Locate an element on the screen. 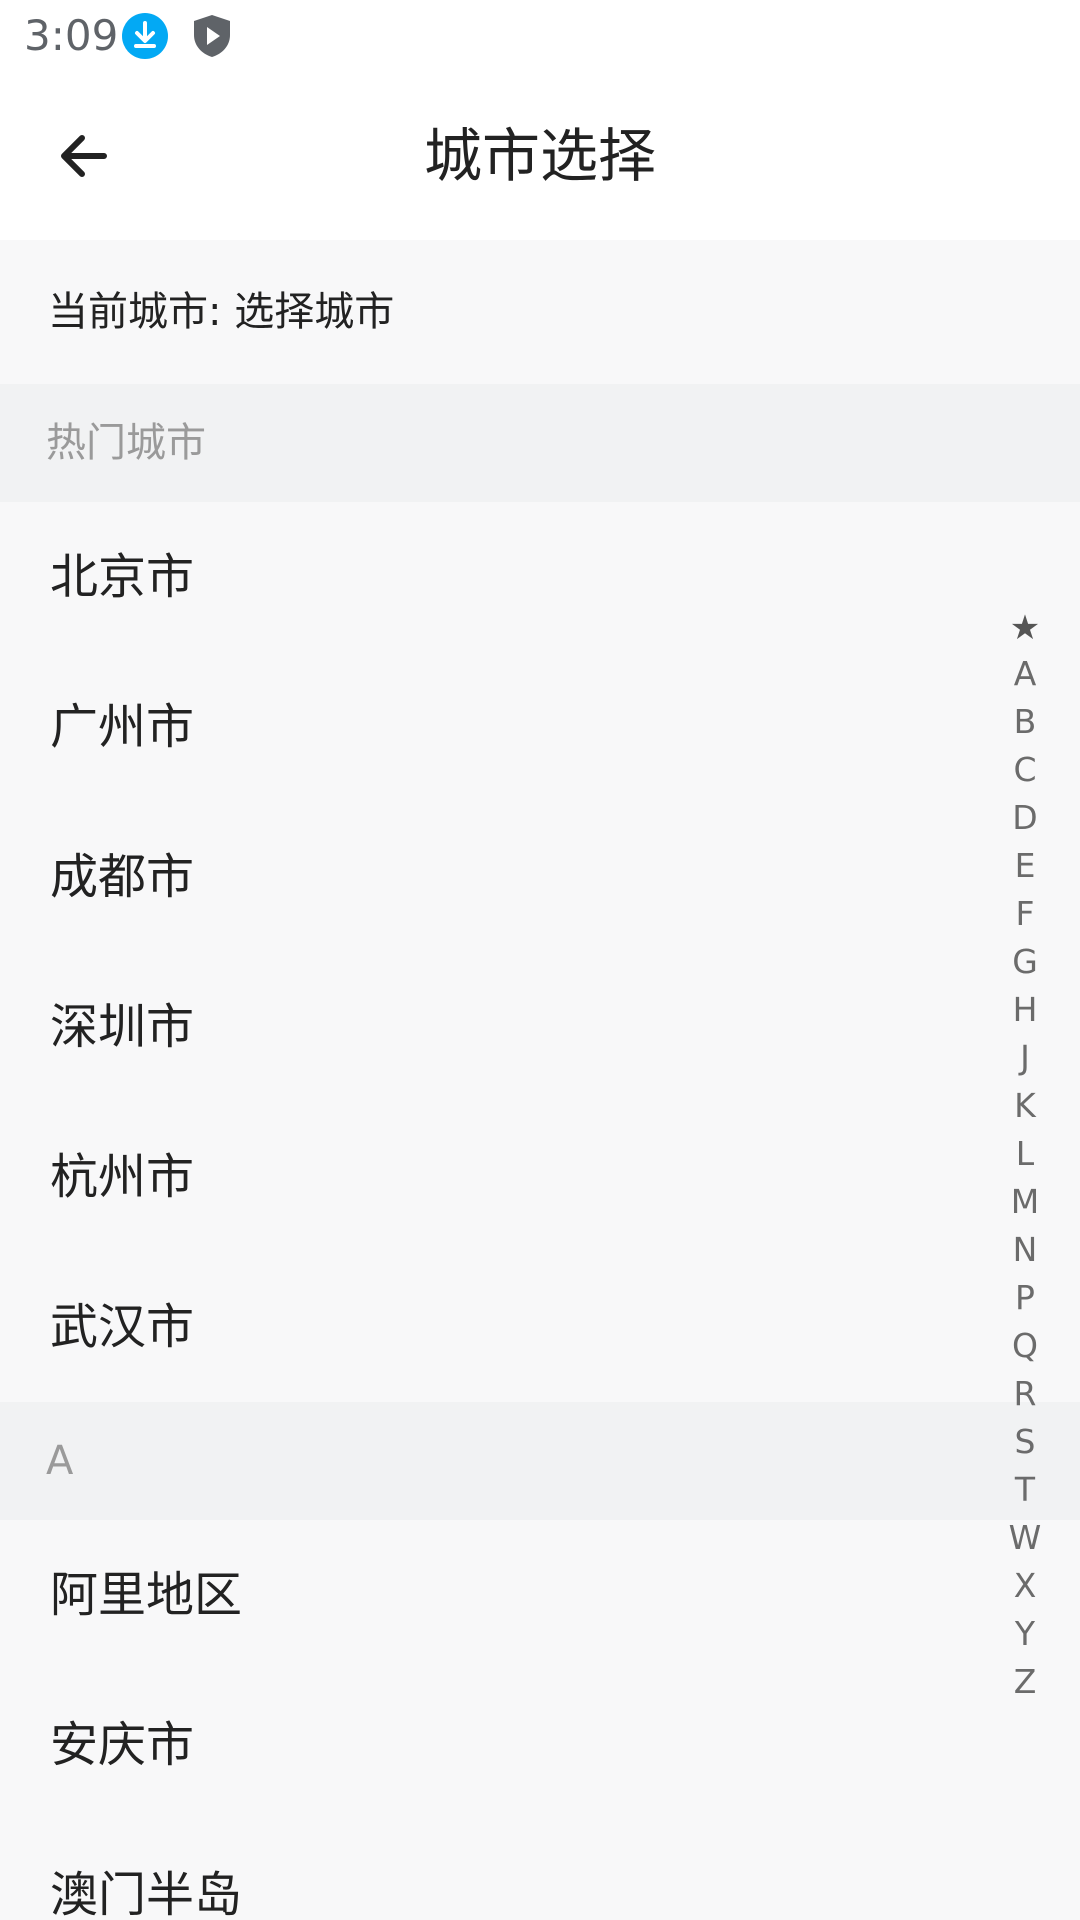 This screenshot has height=1920, width=1080. city-item: 成都市 is located at coordinates (540, 877).